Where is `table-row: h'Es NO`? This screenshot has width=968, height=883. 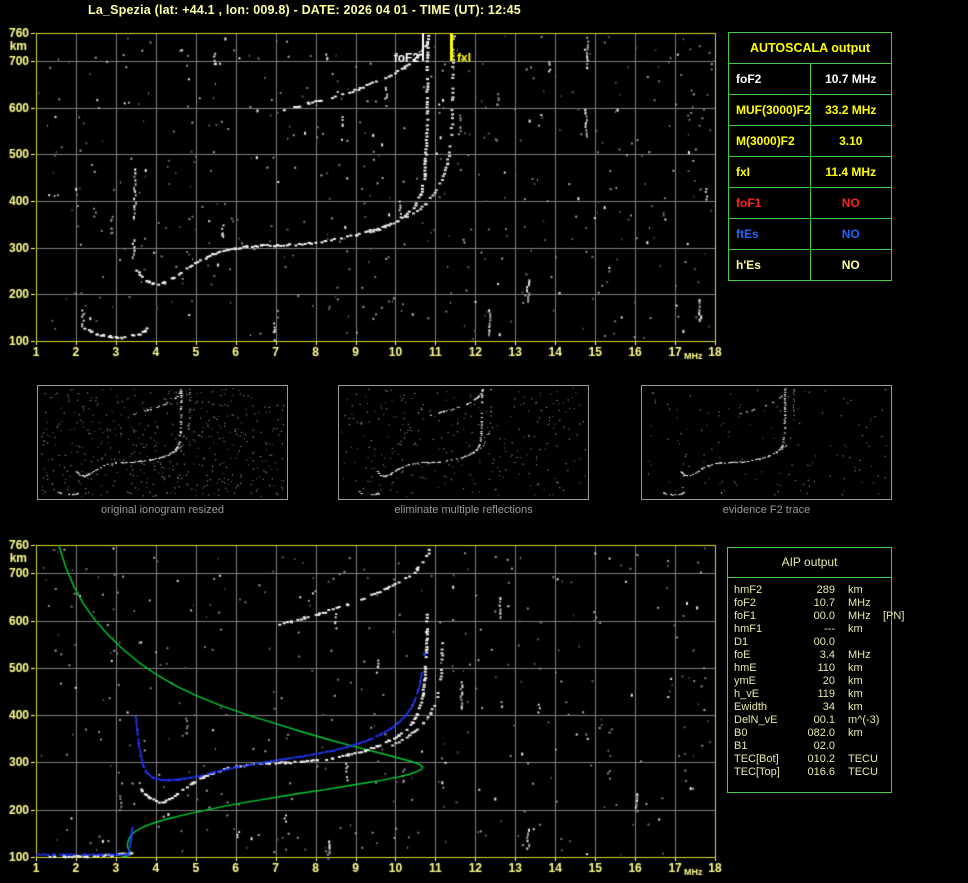 table-row: h'Es NO is located at coordinates (810, 265).